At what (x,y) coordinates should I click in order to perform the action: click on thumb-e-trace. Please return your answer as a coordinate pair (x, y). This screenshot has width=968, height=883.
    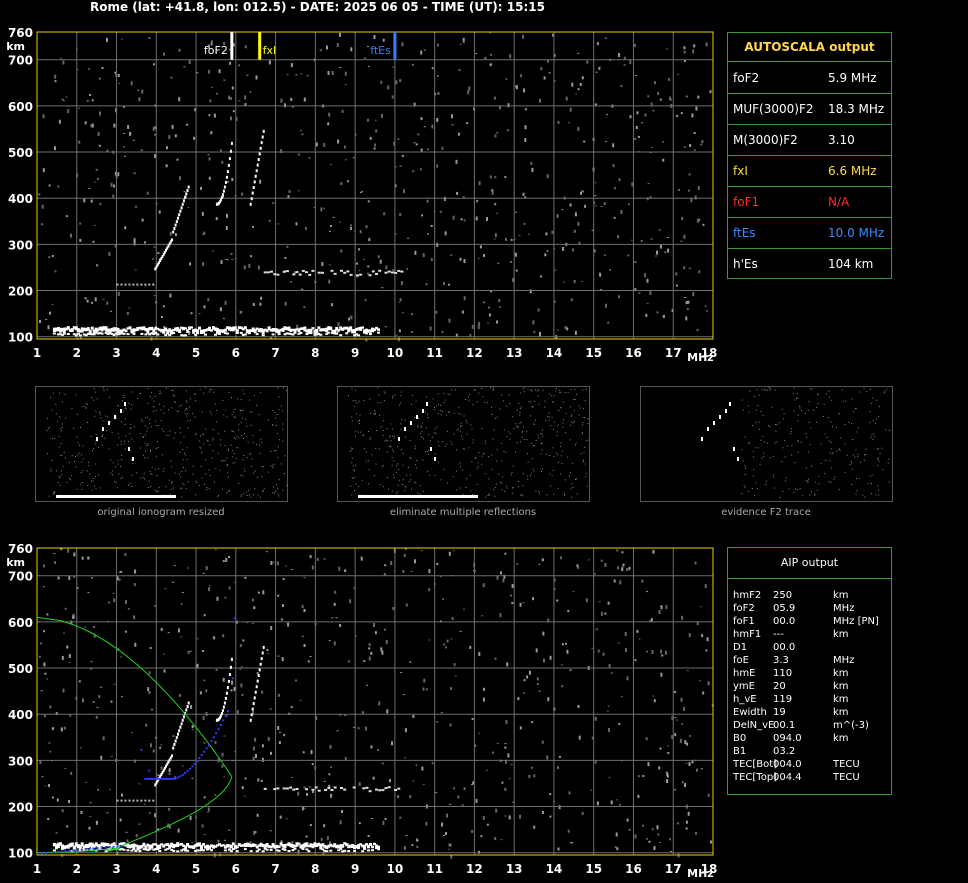
    Looking at the image, I should click on (116, 496).